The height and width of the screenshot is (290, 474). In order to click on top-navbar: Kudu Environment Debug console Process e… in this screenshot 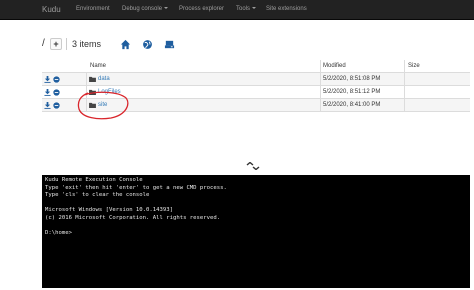, I will do `click(237, 10)`.